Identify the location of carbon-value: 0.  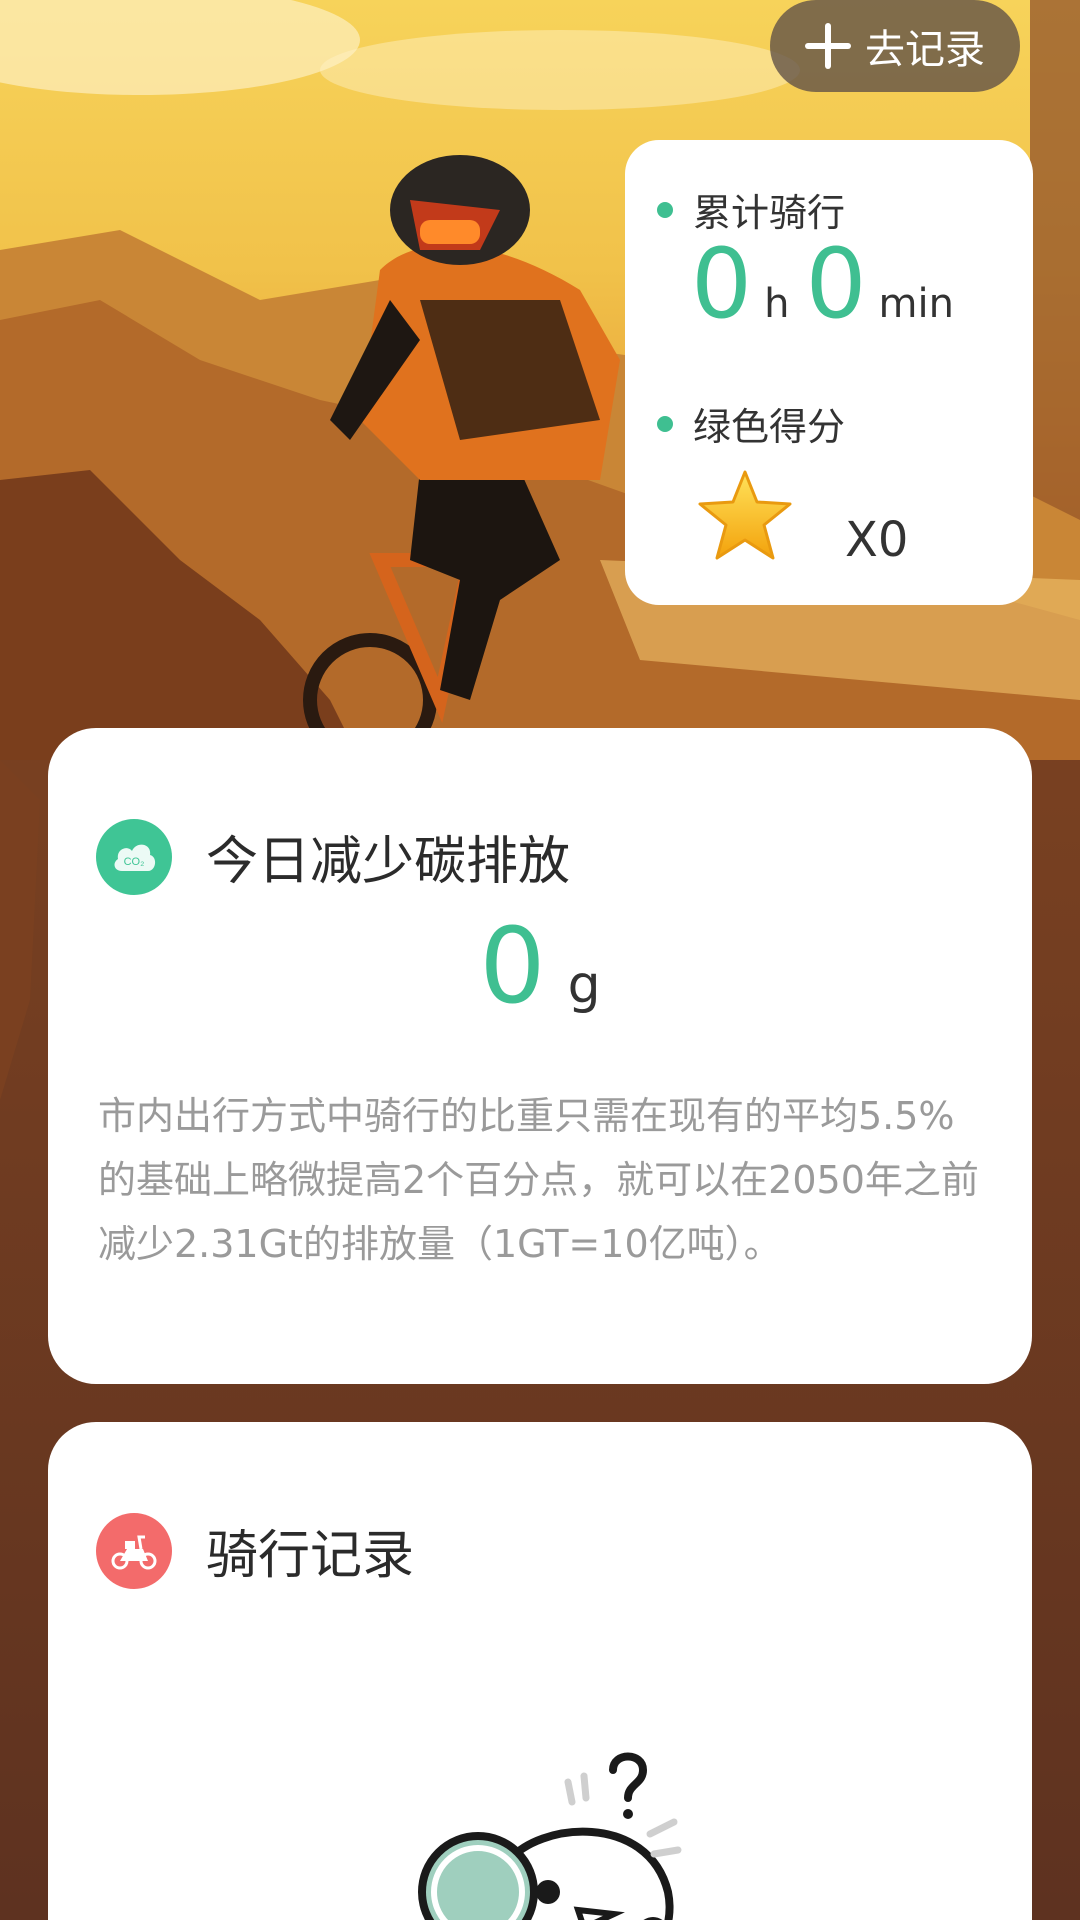
(512, 966).